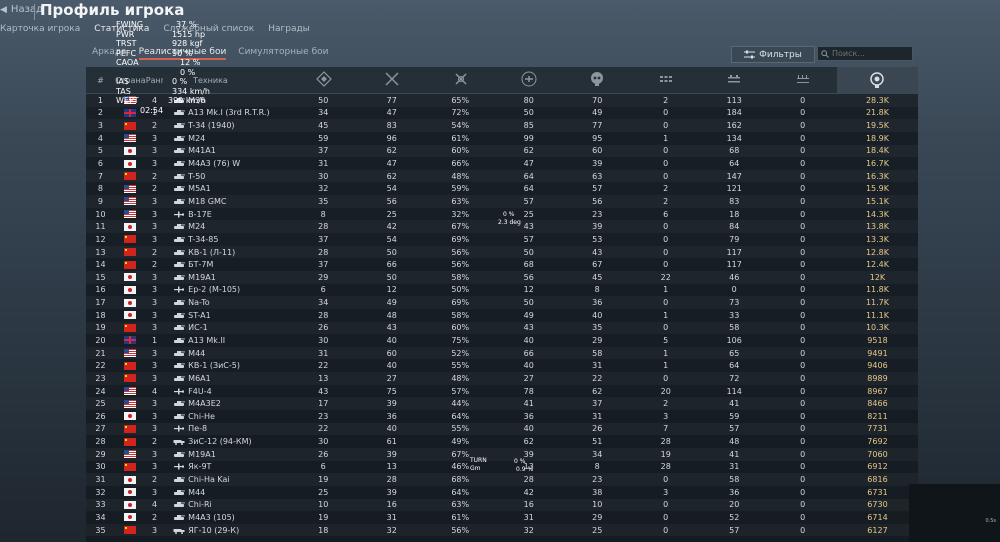 The image size is (1000, 542). I want to click on vehicle-cell: Як-9Т, so click(226, 466).